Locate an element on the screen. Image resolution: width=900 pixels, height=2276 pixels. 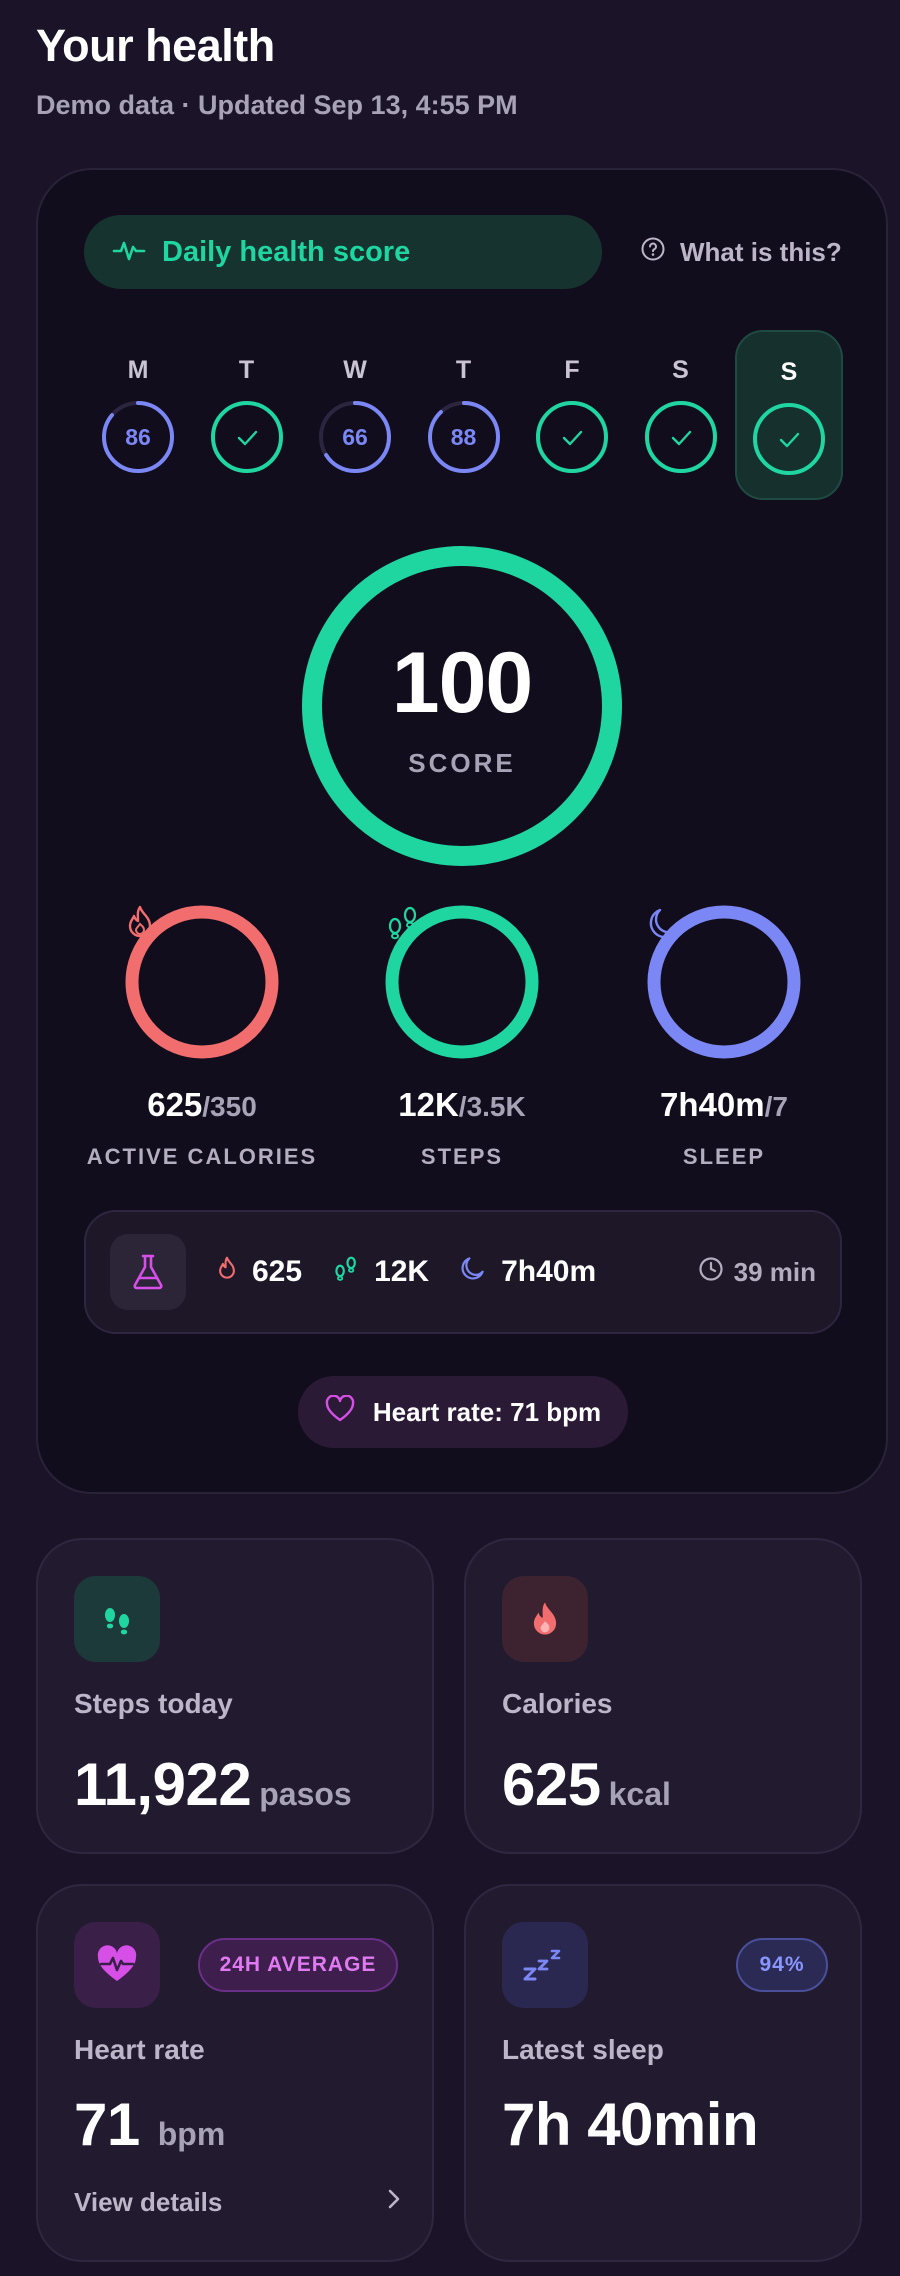
day-score: 86 is located at coordinates (138, 436).